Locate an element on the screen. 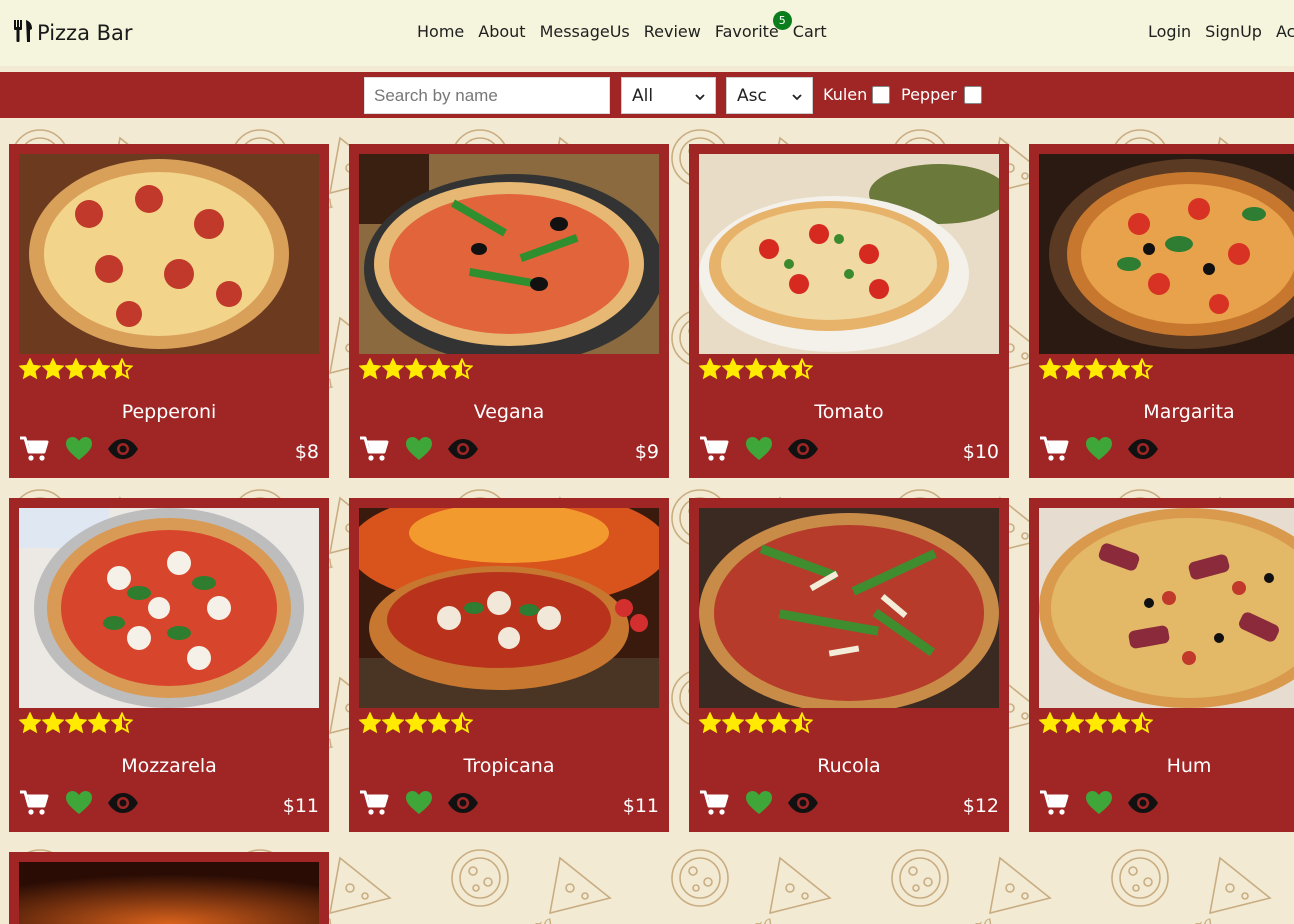  nav-about: About is located at coordinates (501, 31).